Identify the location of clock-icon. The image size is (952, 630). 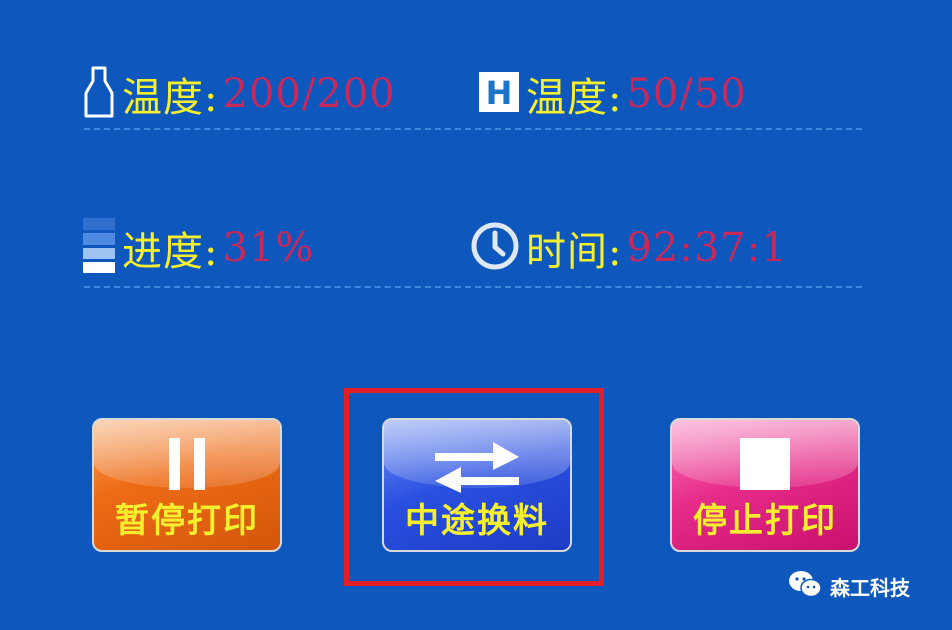
(495, 248).